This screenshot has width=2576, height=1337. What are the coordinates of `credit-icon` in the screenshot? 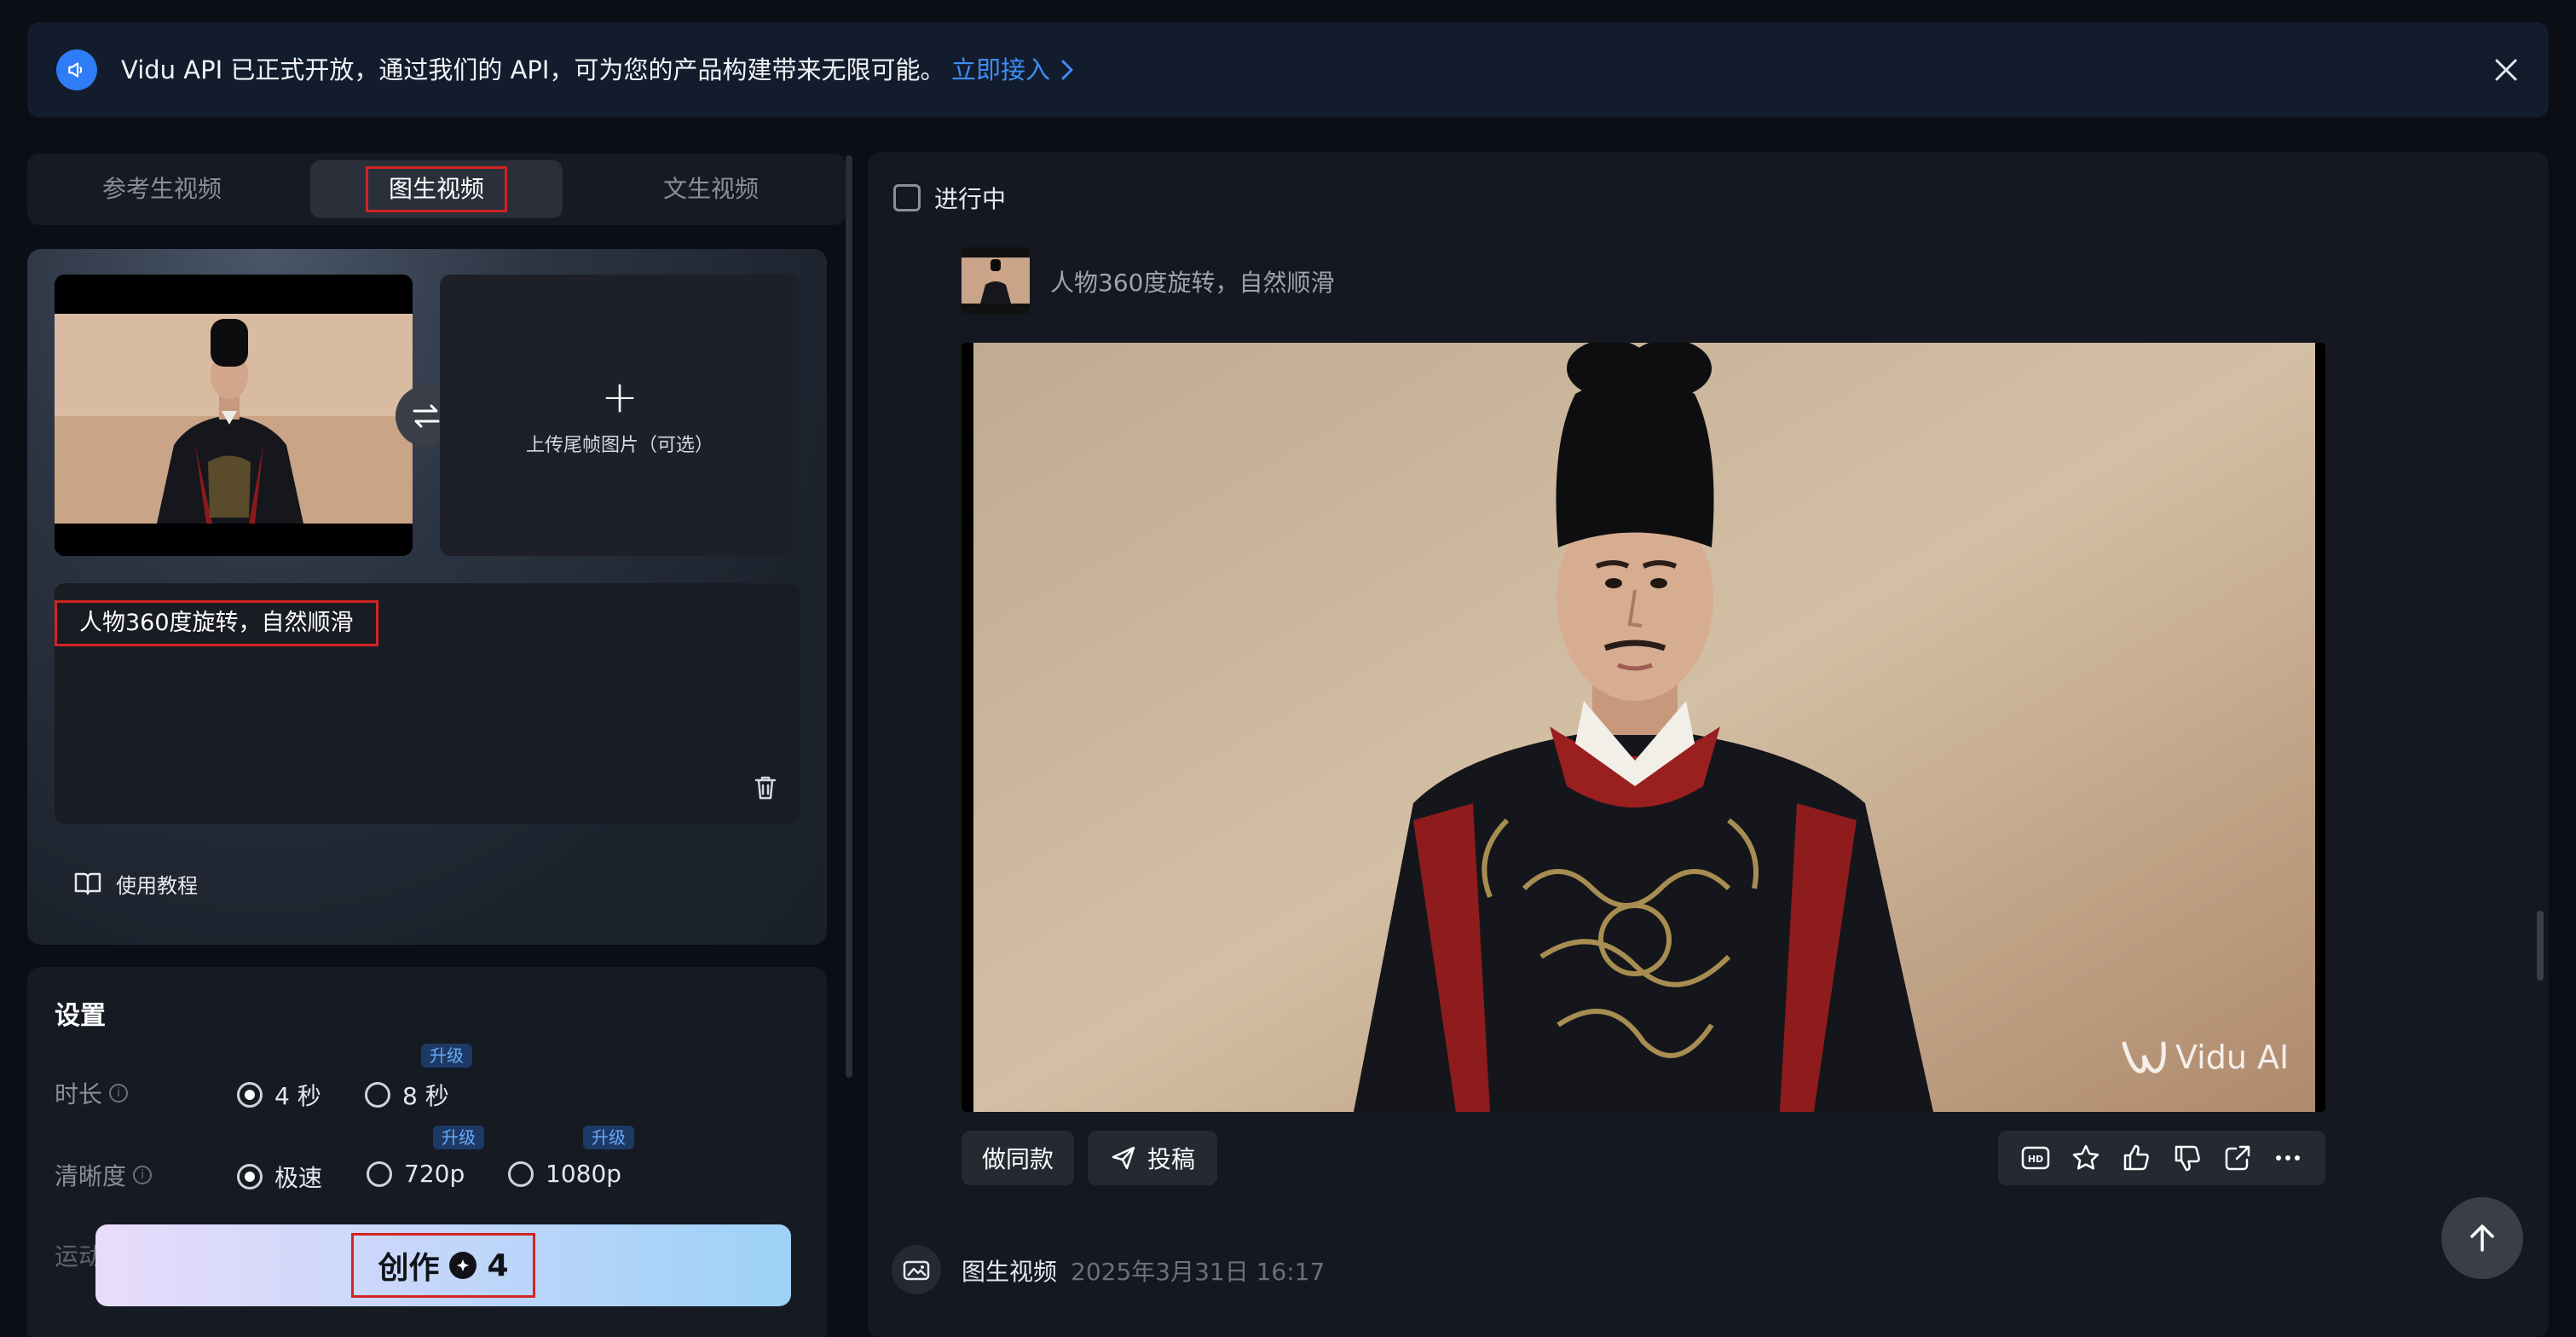 It's located at (463, 1265).